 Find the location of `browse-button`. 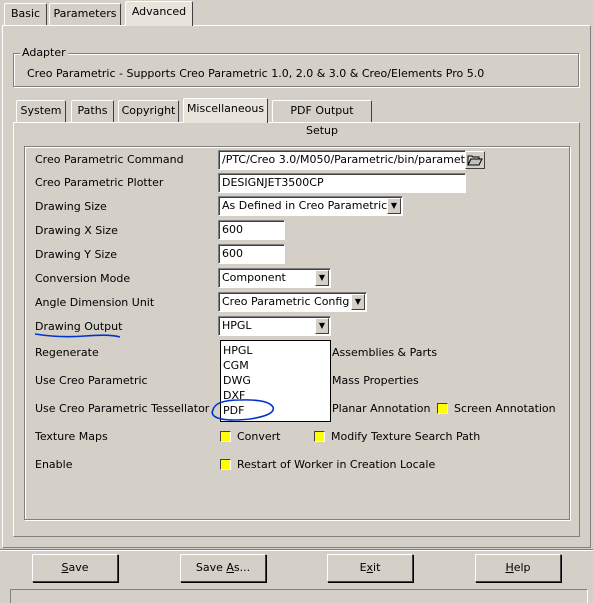

browse-button is located at coordinates (475, 160).